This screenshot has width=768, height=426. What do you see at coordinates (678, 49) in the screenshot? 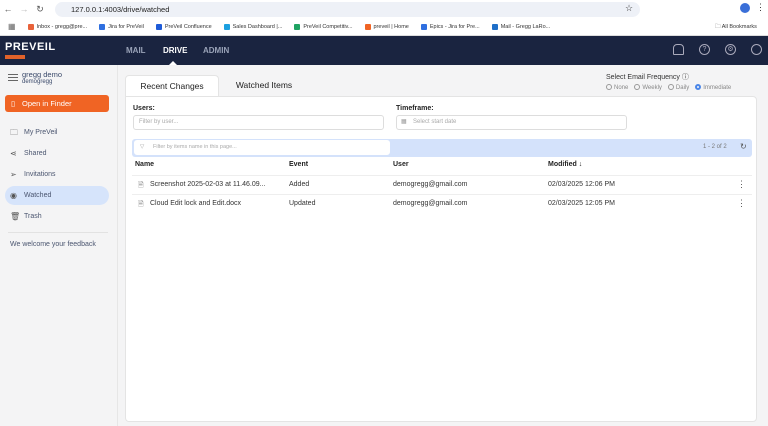
I see `bell-icon` at bounding box center [678, 49].